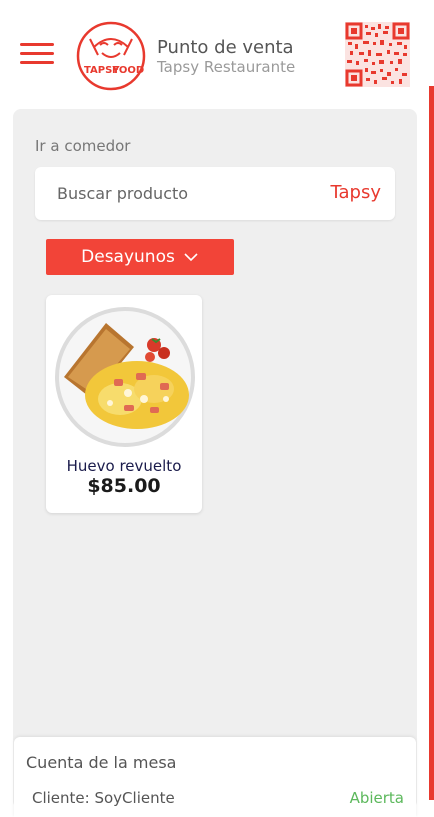  Describe the element at coordinates (225, 47) in the screenshot. I see `page-title: Punto de venta` at that location.